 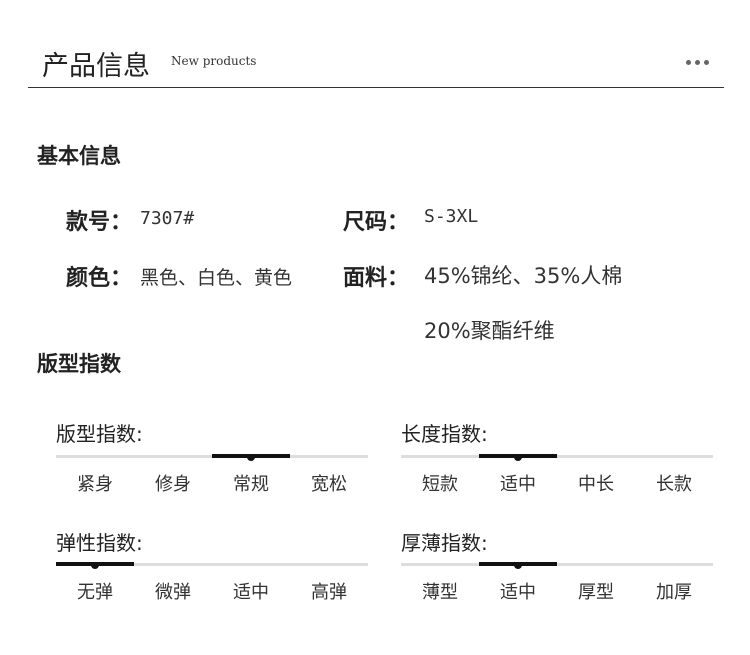 What do you see at coordinates (329, 591) in the screenshot?
I see `stretch-option: 高弹` at bounding box center [329, 591].